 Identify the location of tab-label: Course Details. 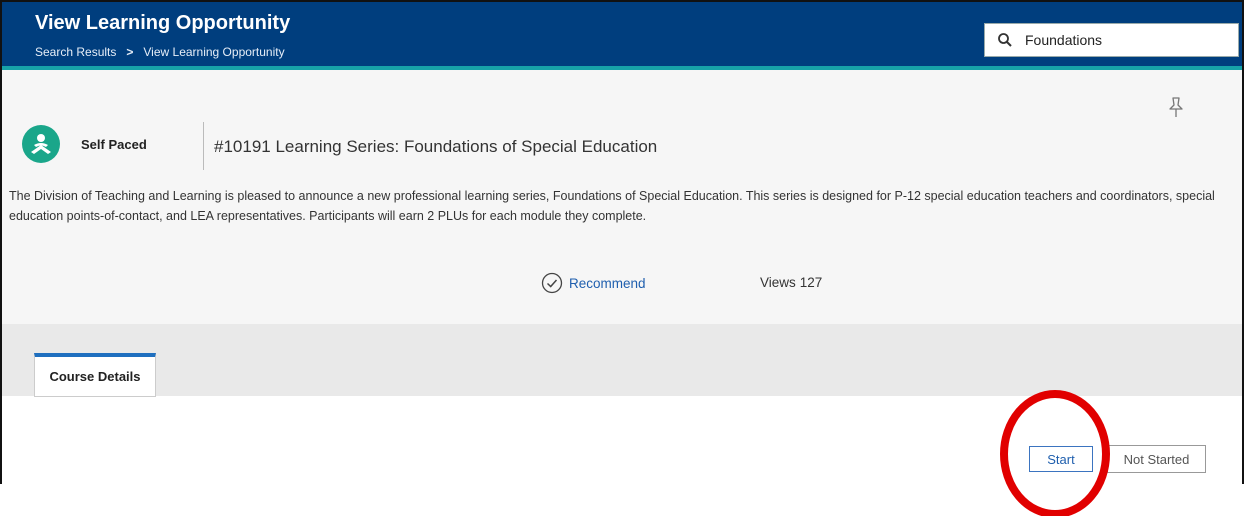
(95, 376).